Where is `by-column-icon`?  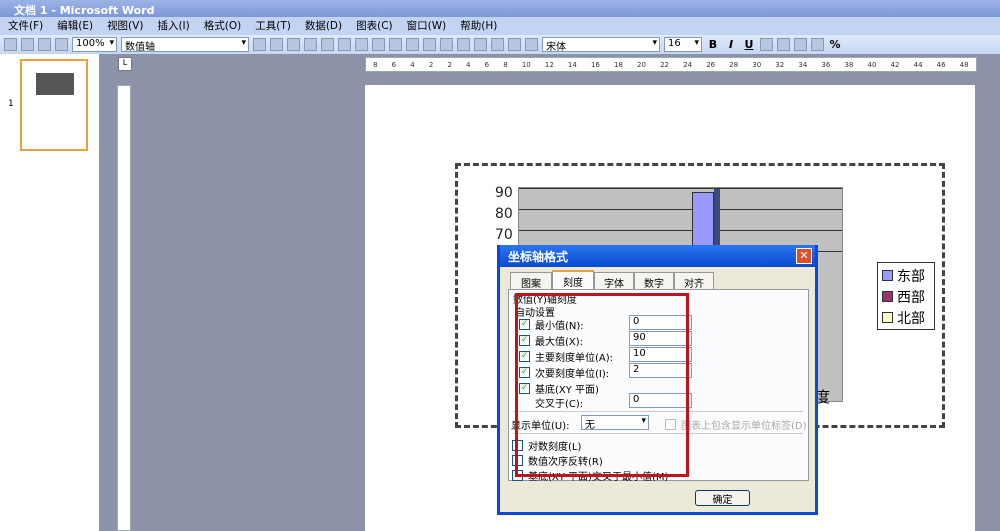 by-column-icon is located at coordinates (395, 44).